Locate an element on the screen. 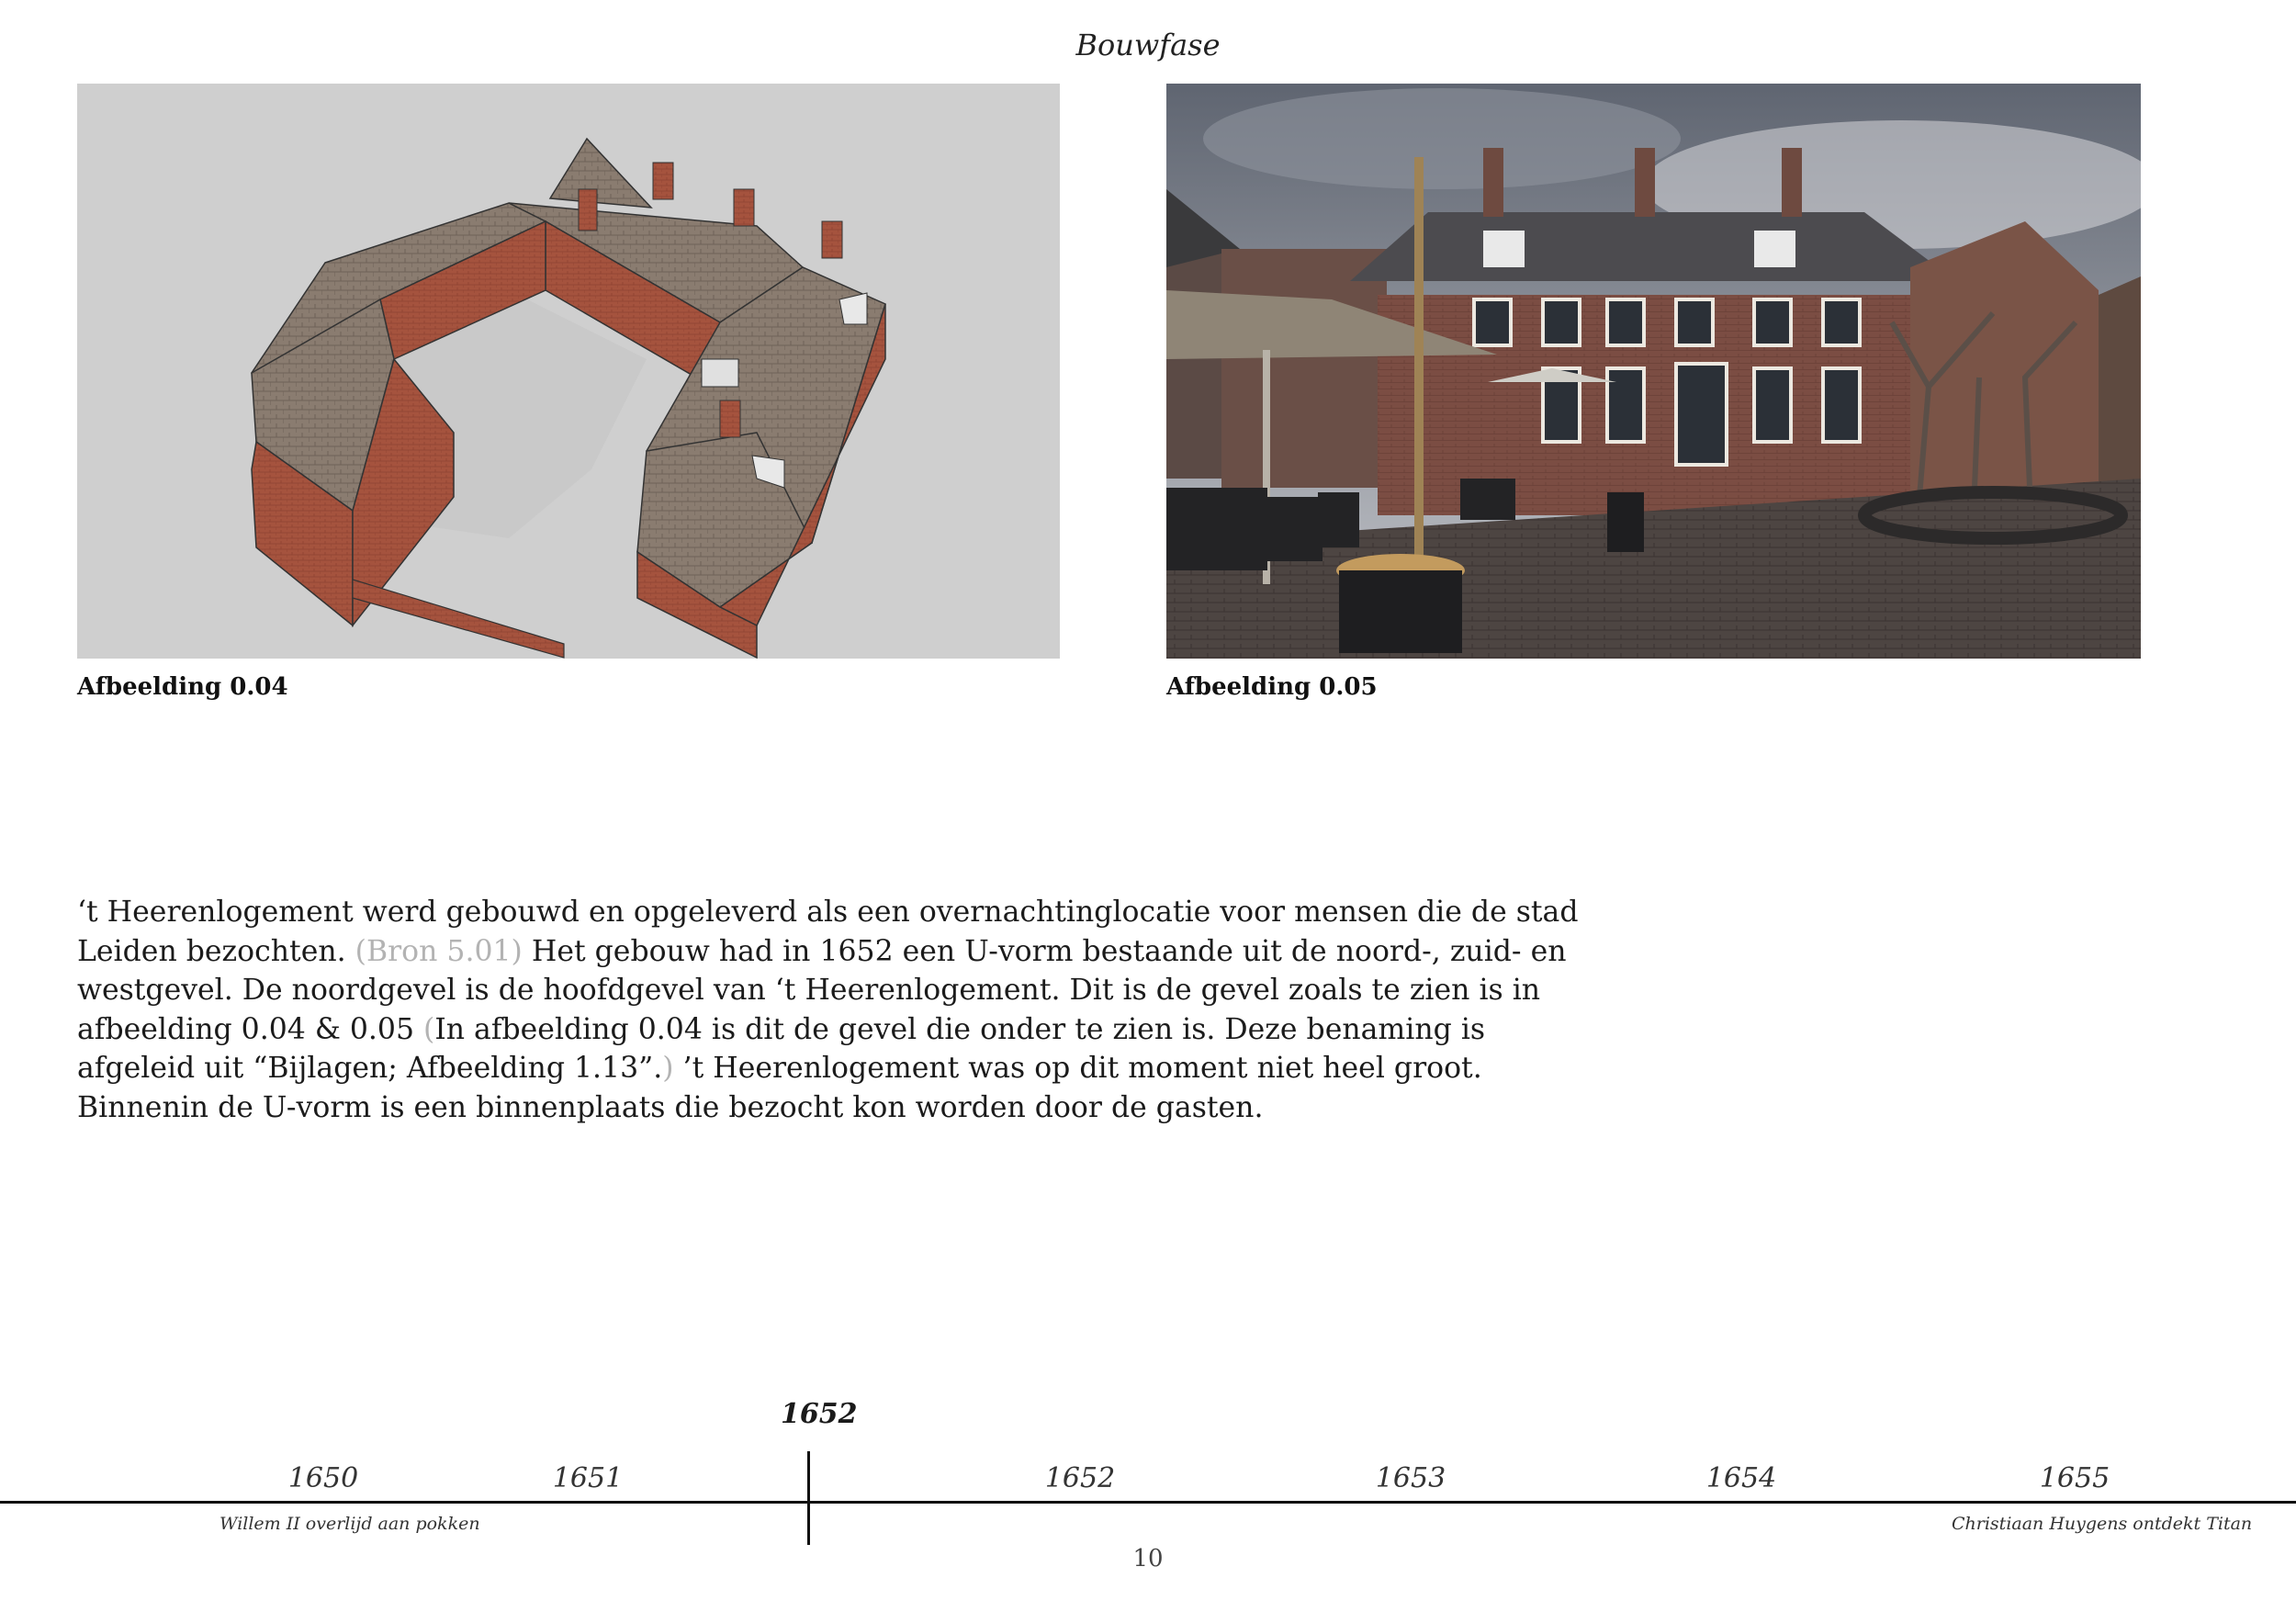  figure-caption-1: Afbeelding 0.04 is located at coordinates (182, 687).